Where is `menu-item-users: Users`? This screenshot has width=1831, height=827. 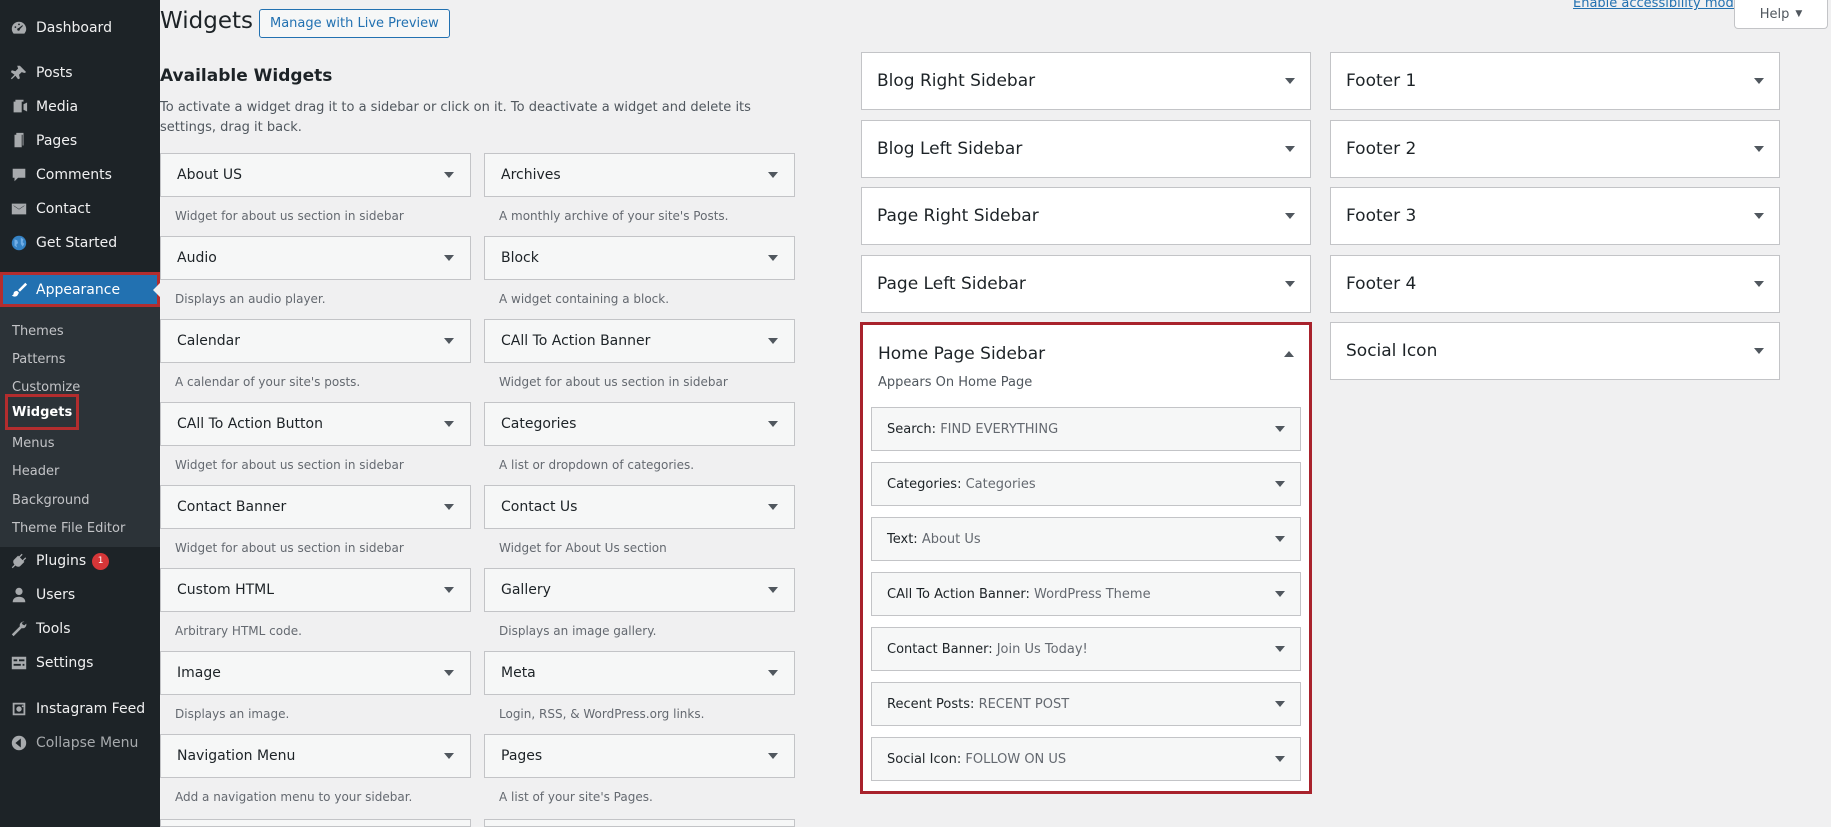 menu-item-users: Users is located at coordinates (80, 595).